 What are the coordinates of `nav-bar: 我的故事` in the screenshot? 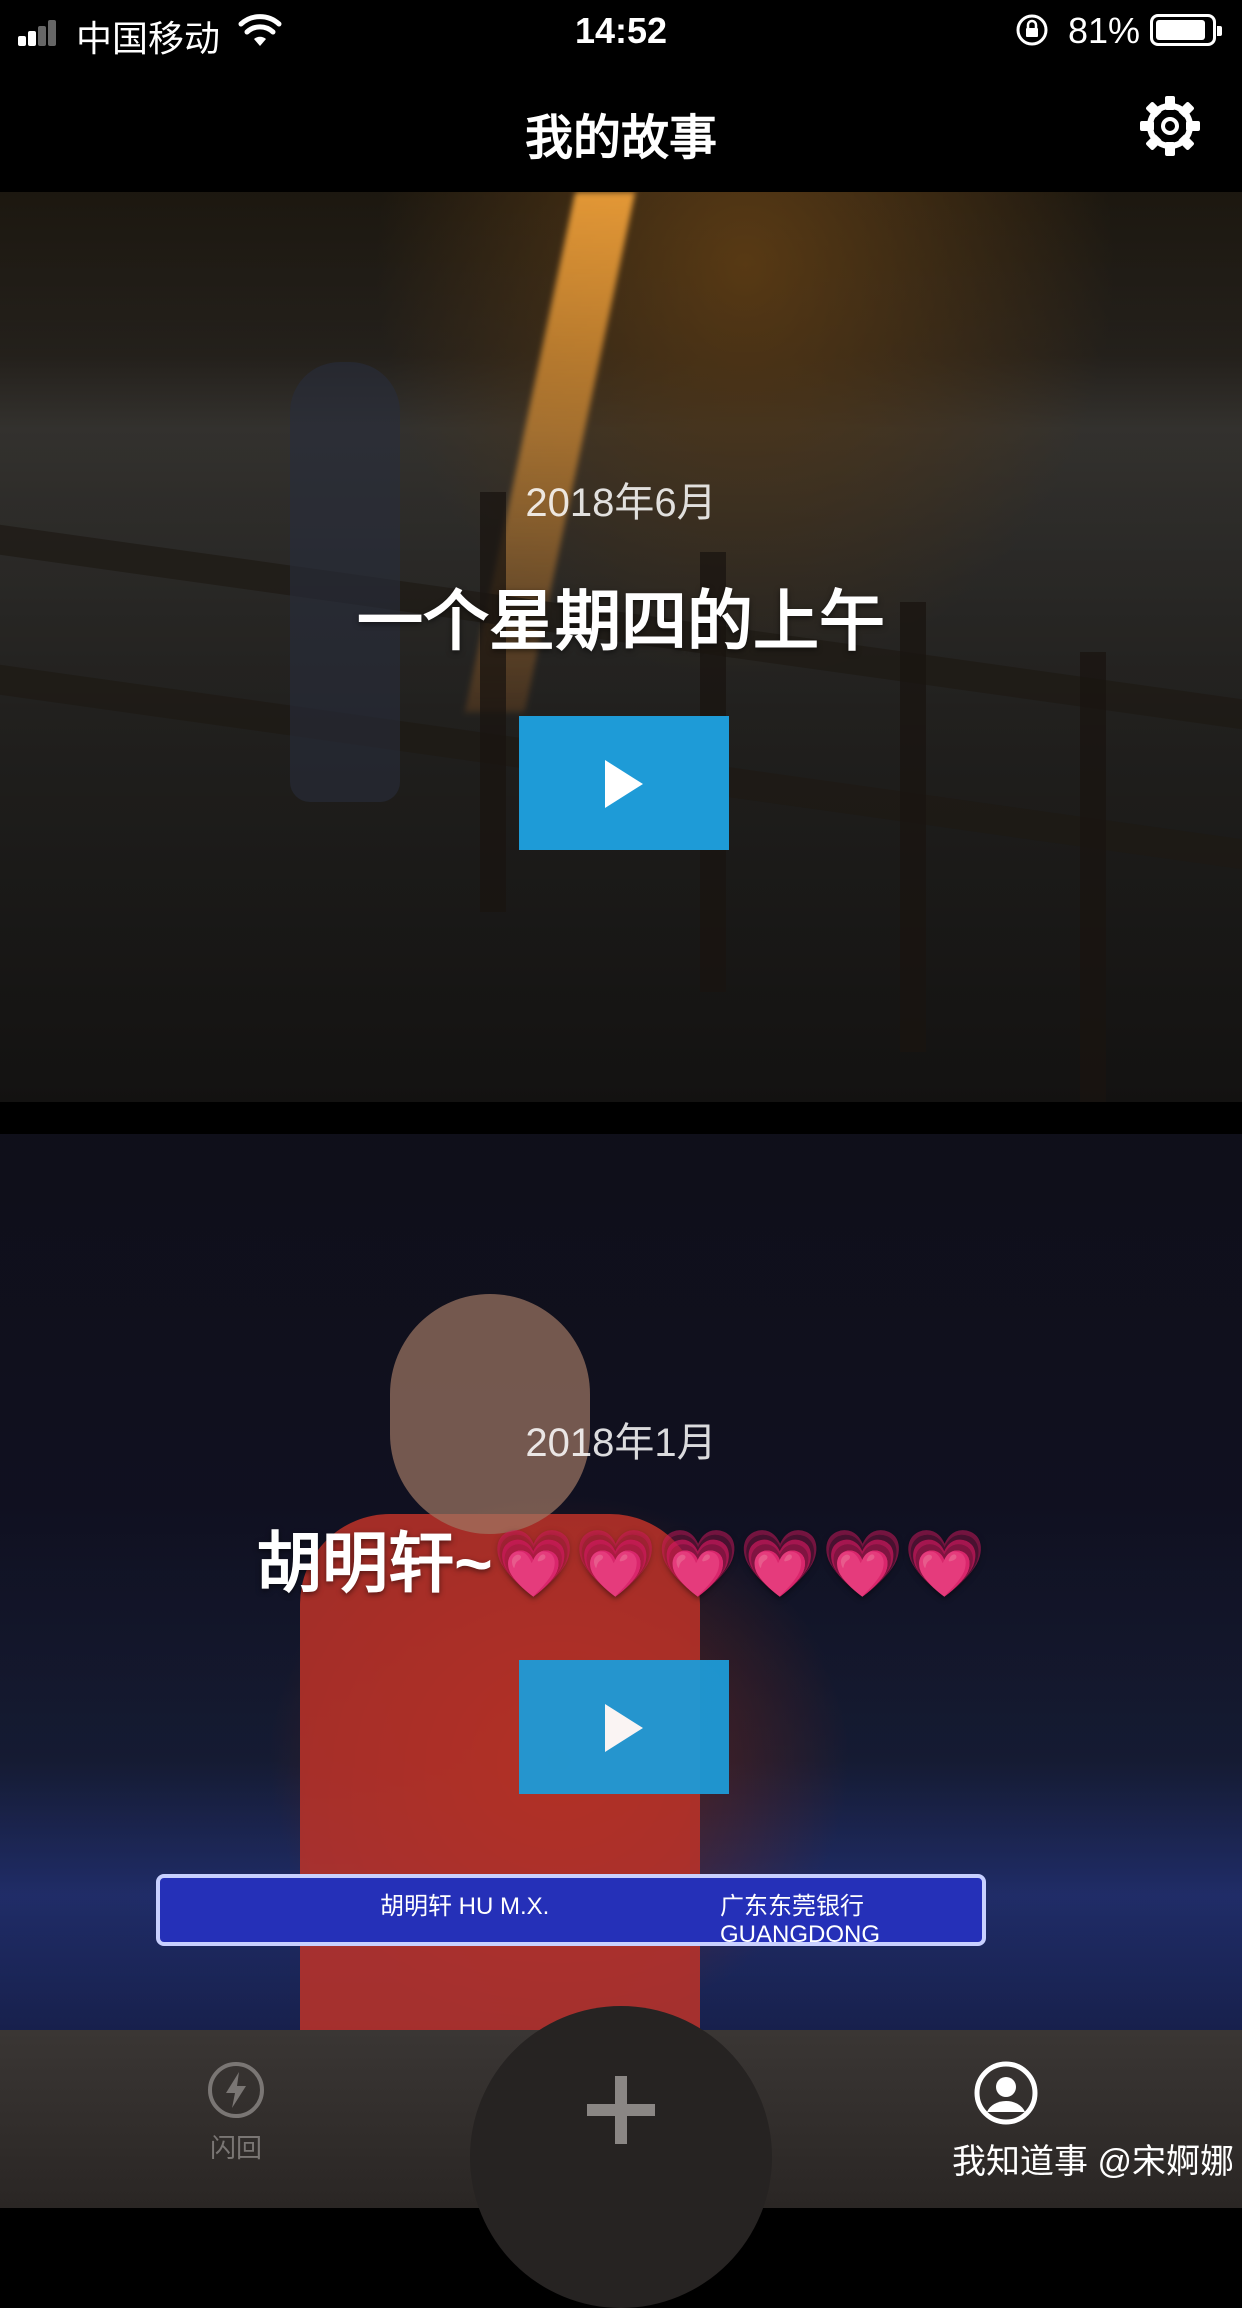 It's located at (621, 127).